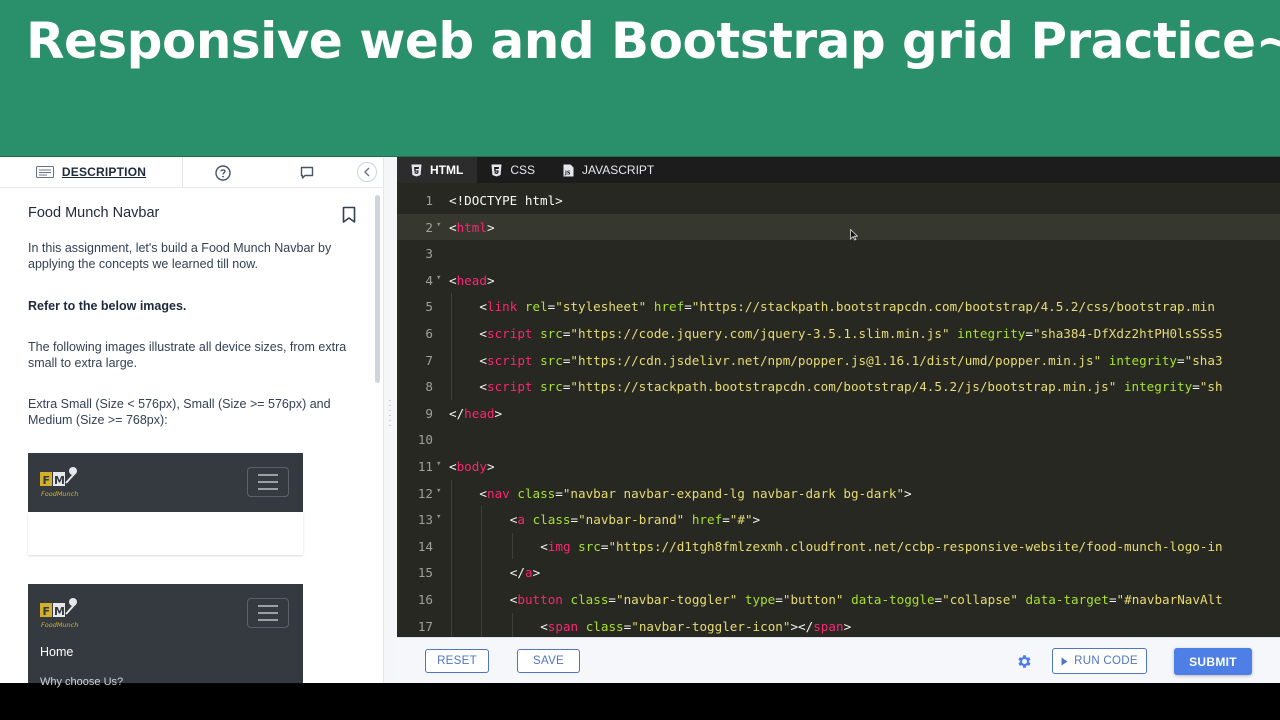  What do you see at coordinates (1213, 661) in the screenshot?
I see `submit-button: SUBMIT` at bounding box center [1213, 661].